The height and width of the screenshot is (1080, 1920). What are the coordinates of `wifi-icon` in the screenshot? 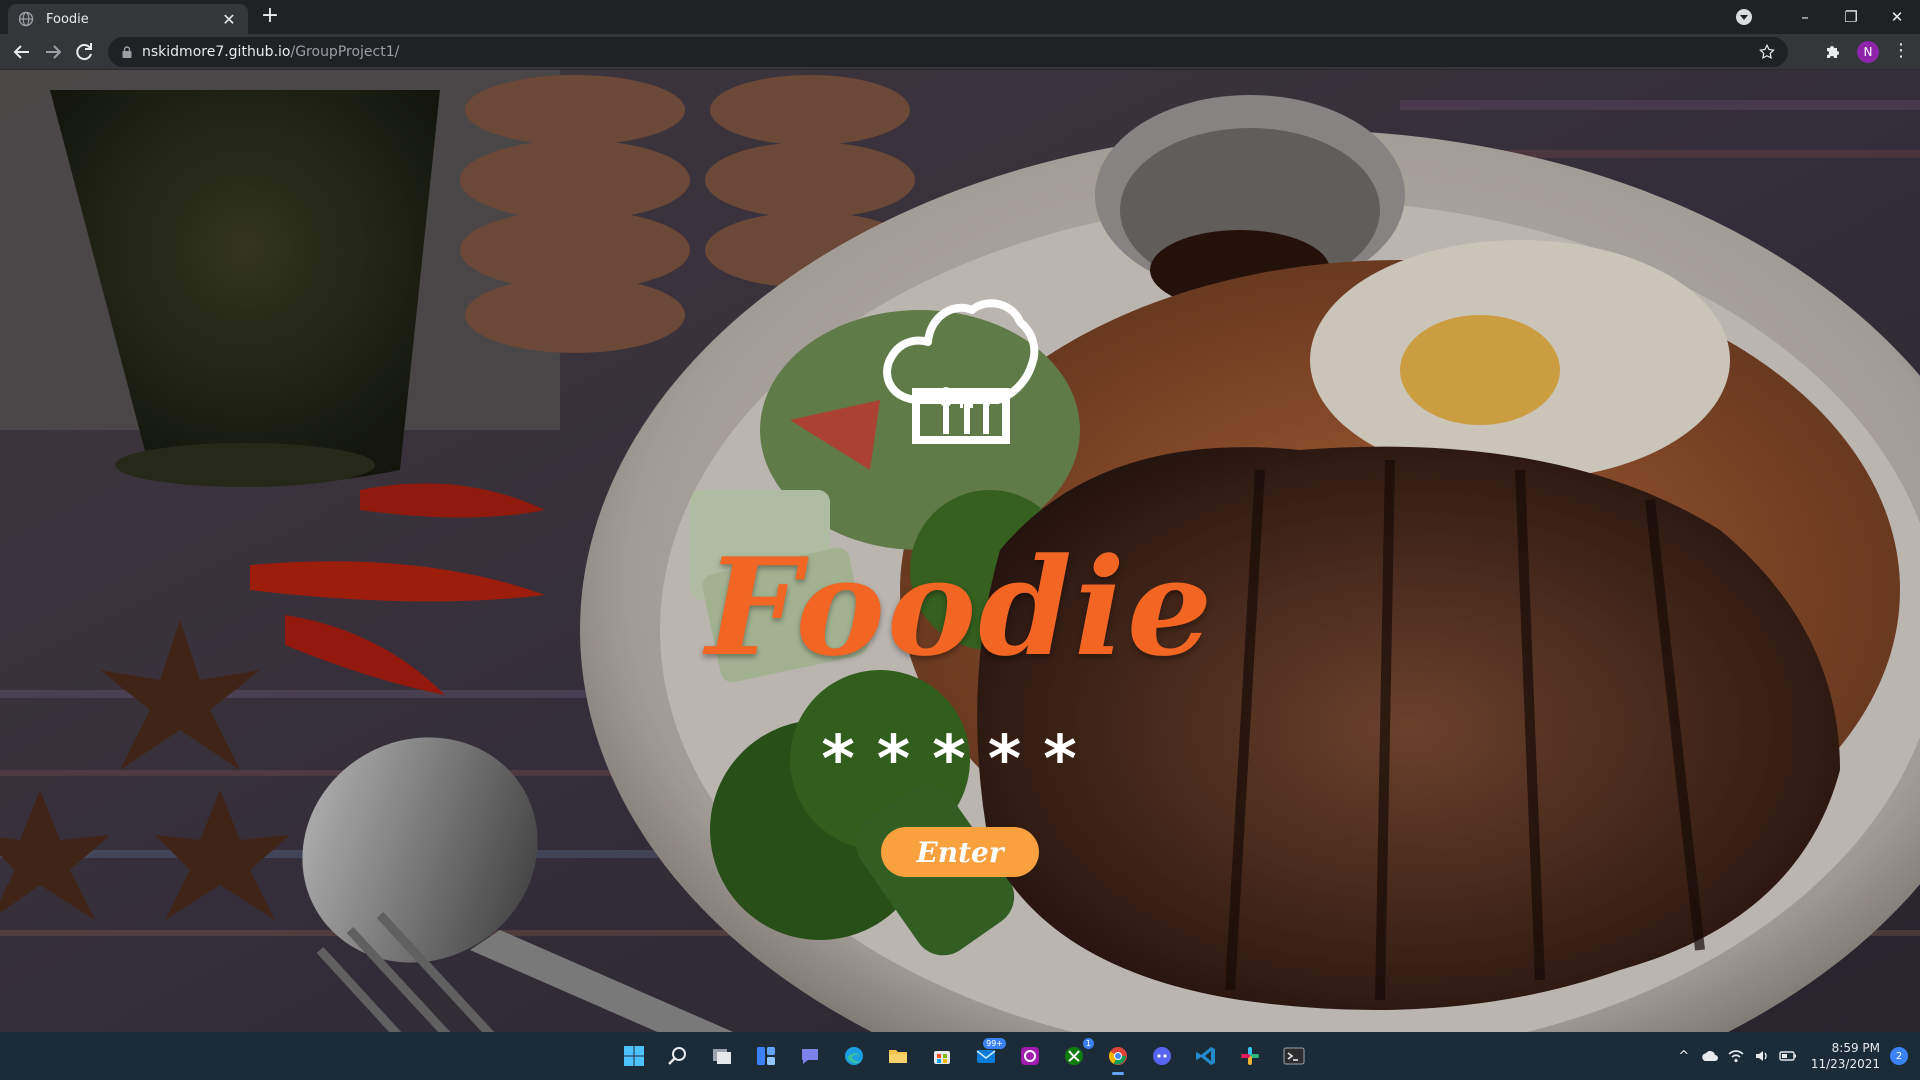 It's located at (1736, 1056).